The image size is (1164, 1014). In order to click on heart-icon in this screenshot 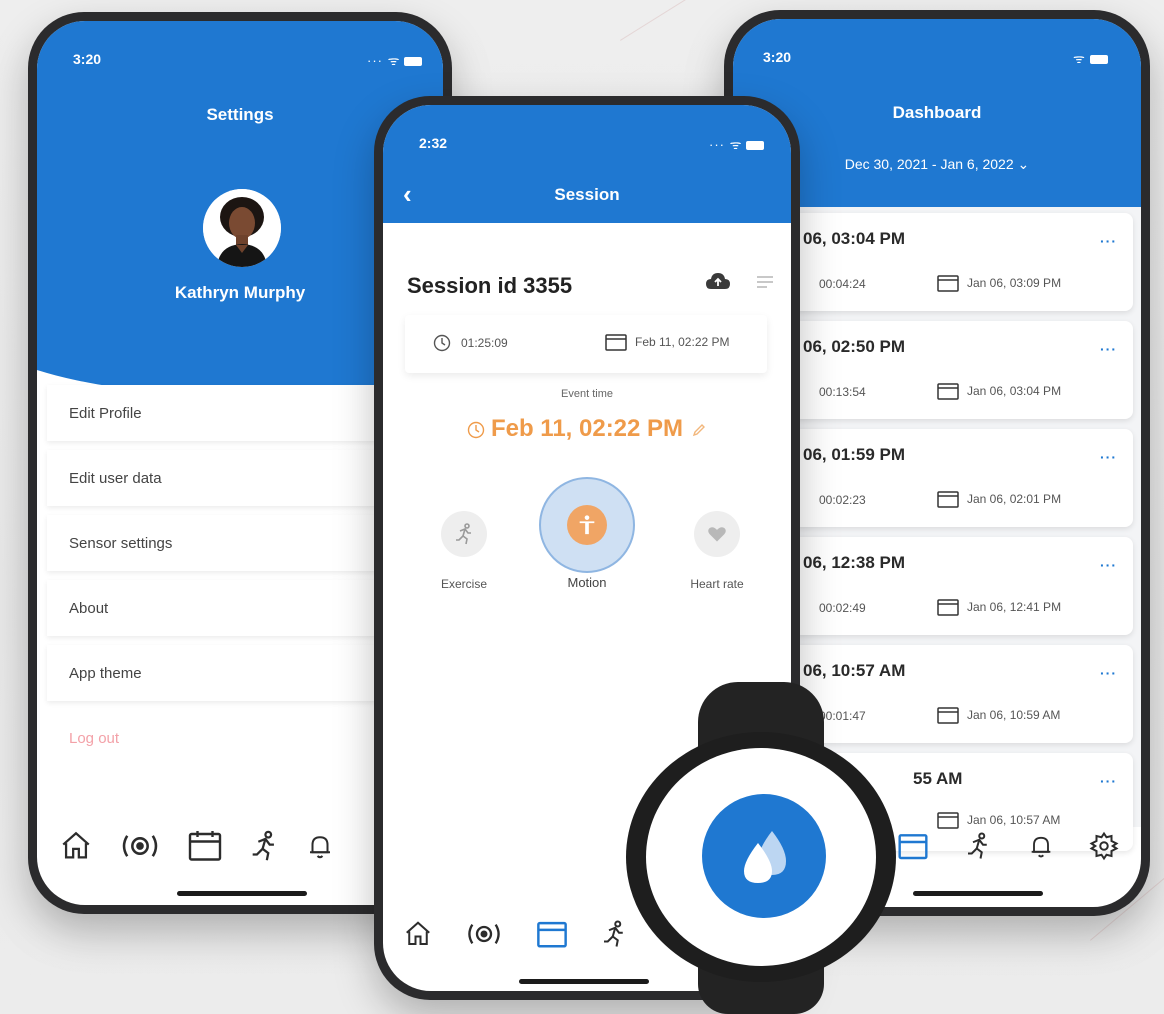, I will do `click(717, 534)`.